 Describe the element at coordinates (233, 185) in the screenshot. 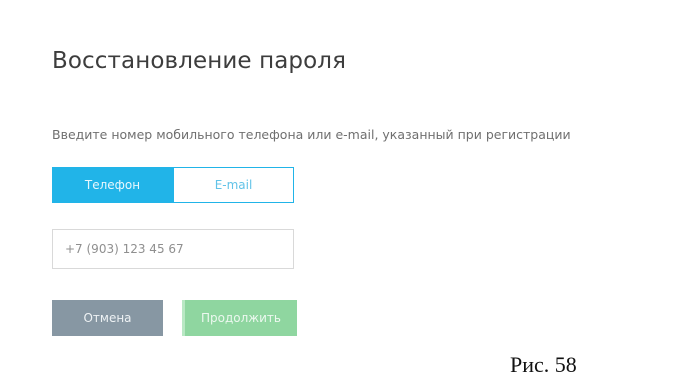

I see `tab-email: E-mail` at that location.